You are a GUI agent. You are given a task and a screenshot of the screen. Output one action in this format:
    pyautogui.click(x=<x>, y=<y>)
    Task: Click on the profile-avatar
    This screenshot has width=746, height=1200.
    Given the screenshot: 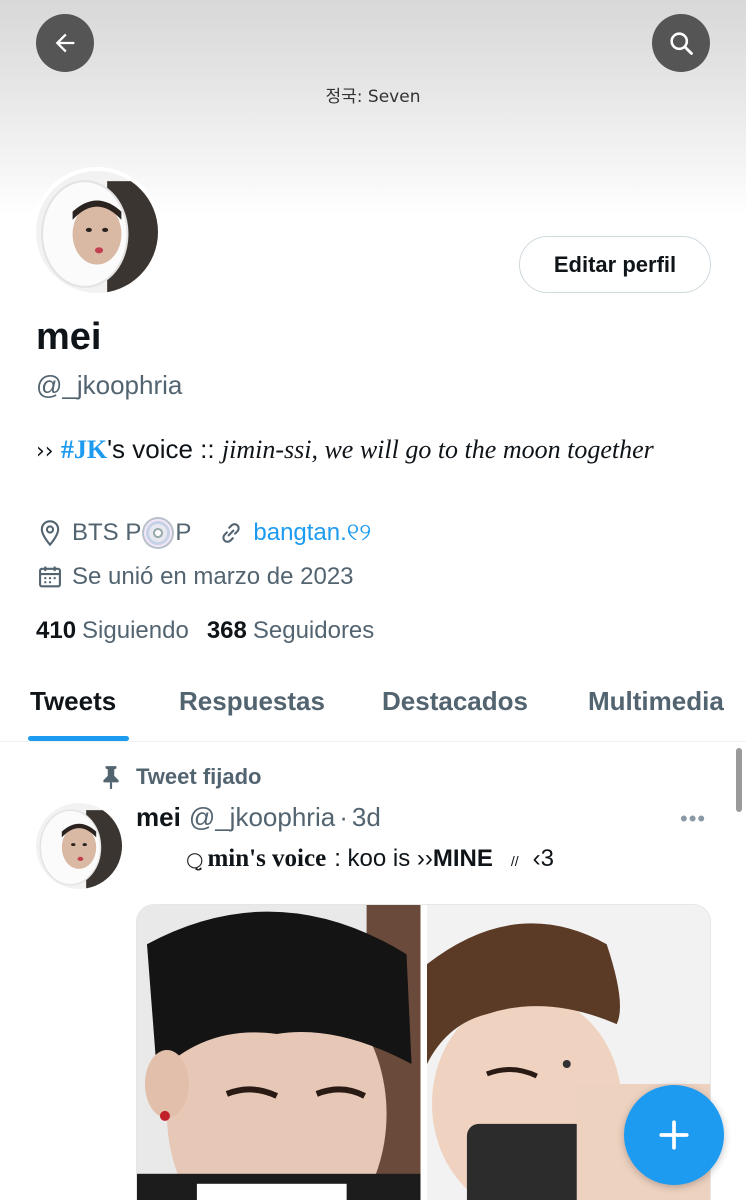 What is the action you would take?
    pyautogui.click(x=97, y=232)
    